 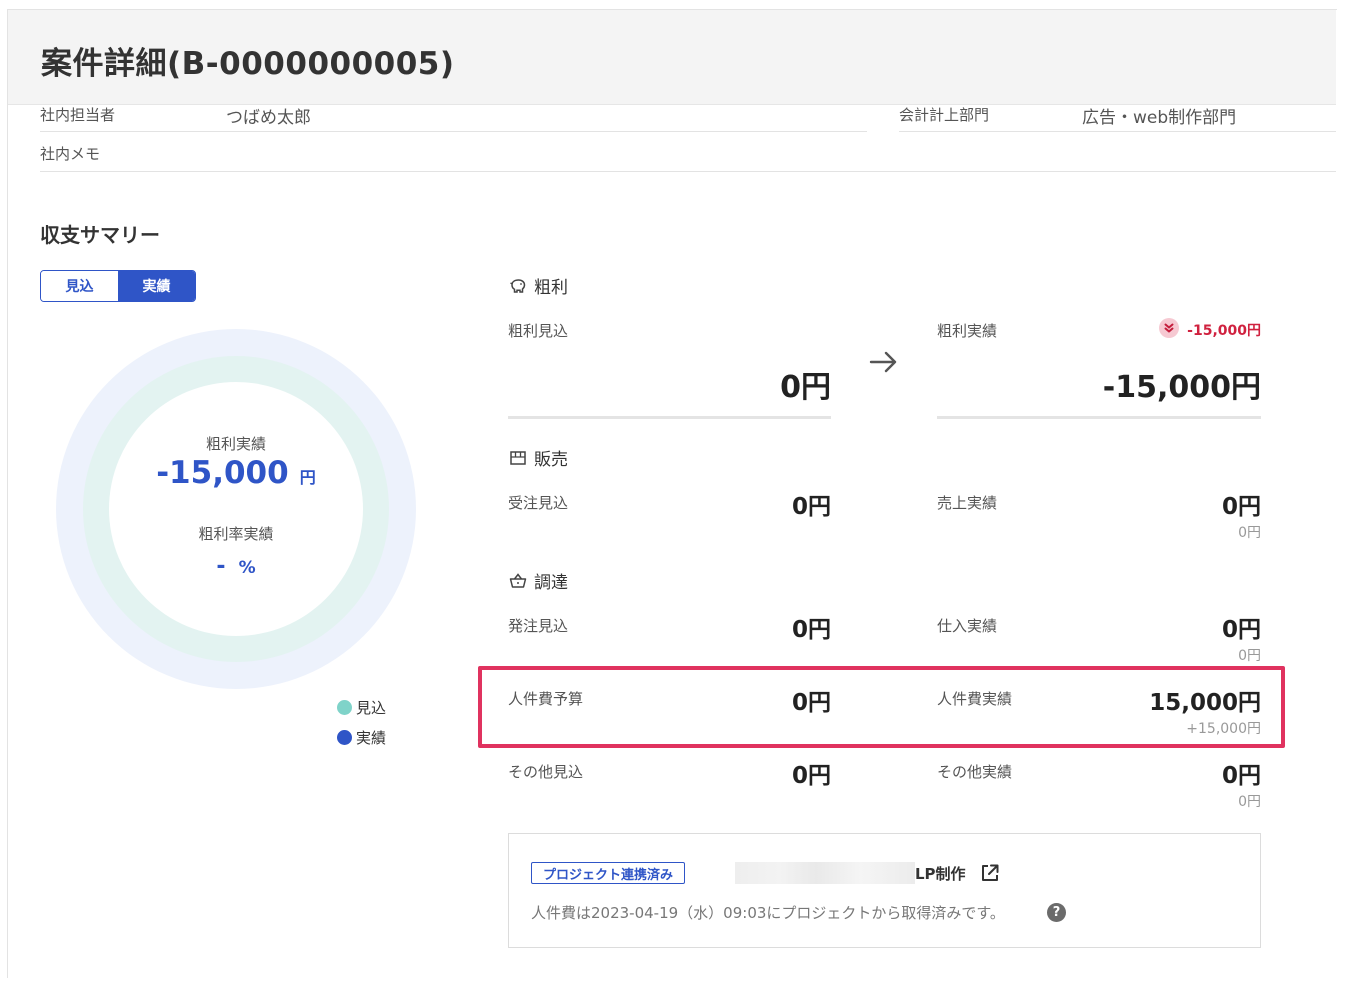 I want to click on gross-profit-diff: -15,000円, so click(x=1224, y=331).